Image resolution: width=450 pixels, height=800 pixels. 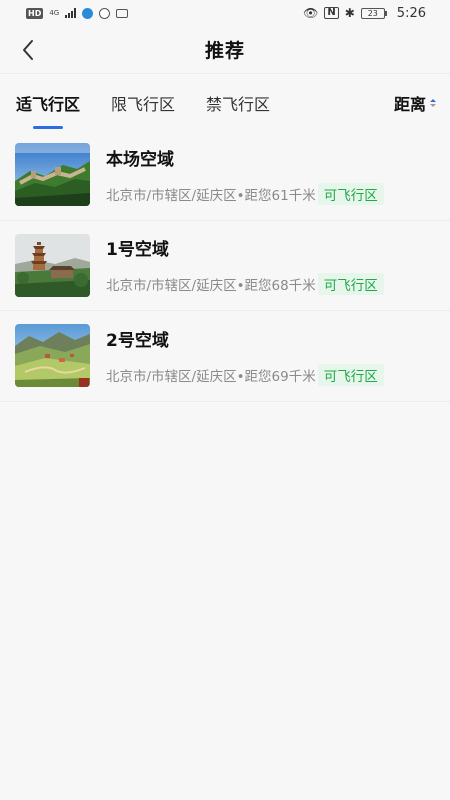 What do you see at coordinates (52, 356) in the screenshot?
I see `valley-village-photo` at bounding box center [52, 356].